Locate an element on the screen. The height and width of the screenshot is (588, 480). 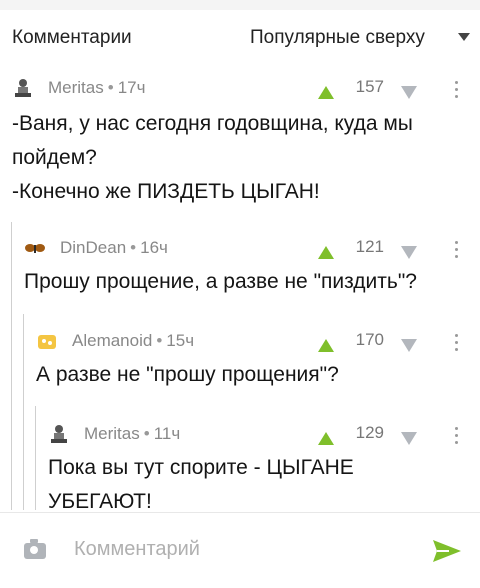
comment-line: -Ваня, у нас сегодня годовщина, куда мы is located at coordinates (212, 123).